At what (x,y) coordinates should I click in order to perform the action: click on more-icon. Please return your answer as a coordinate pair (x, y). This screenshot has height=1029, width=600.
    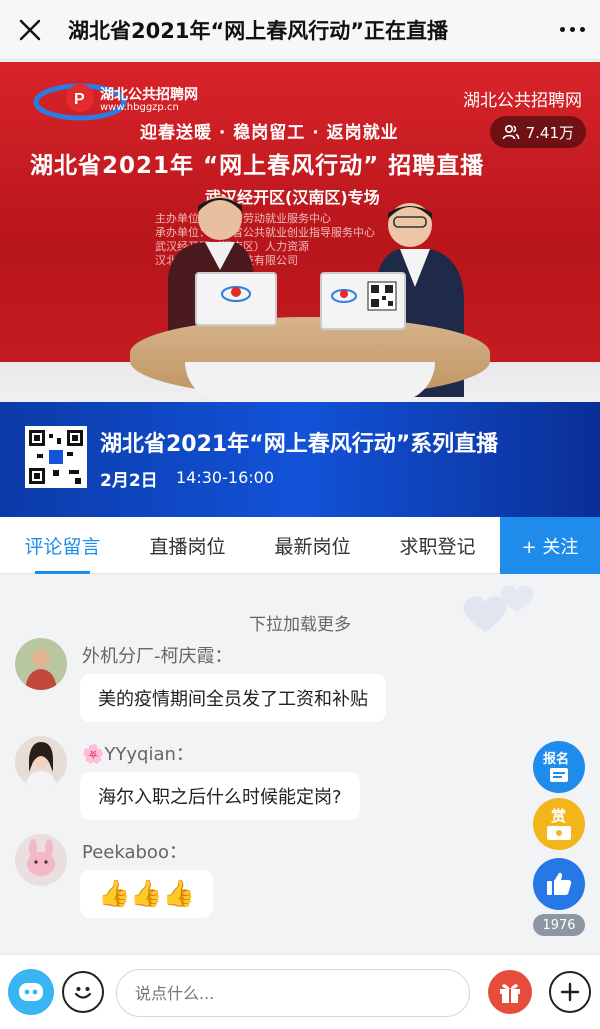
    Looking at the image, I should click on (562, 29).